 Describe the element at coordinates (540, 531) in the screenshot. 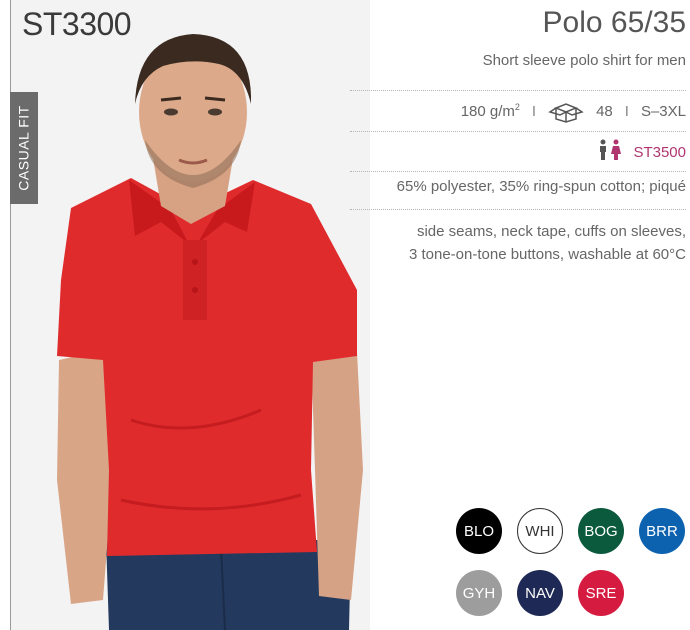

I see `color-swatch-whi: WHI` at that location.